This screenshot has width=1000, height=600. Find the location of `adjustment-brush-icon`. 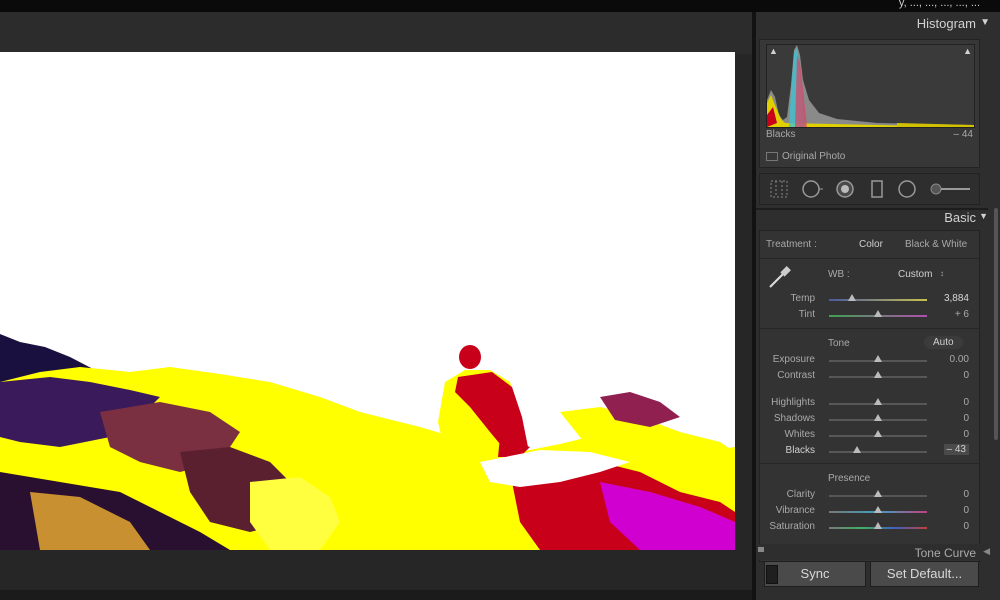

adjustment-brush-icon is located at coordinates (951, 189).